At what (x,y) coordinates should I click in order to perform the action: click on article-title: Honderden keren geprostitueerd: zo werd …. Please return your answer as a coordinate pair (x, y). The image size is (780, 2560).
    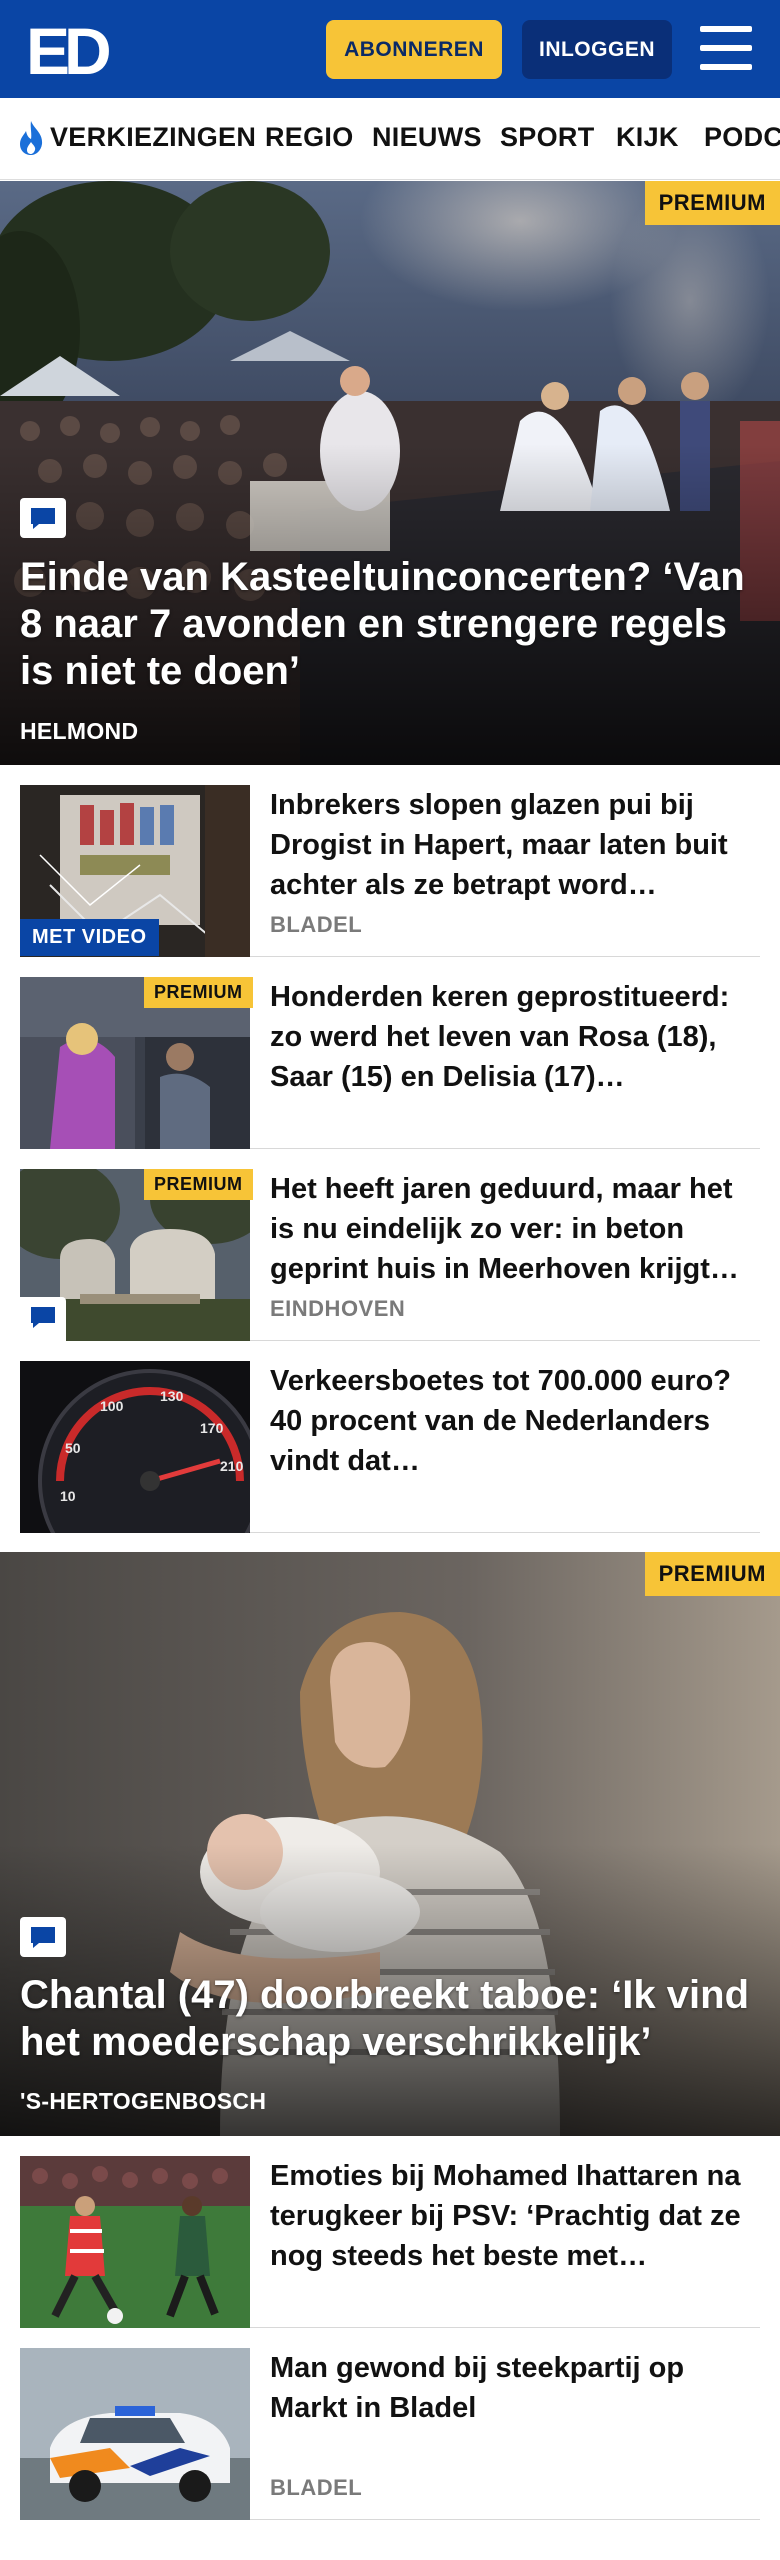
    Looking at the image, I should click on (515, 1037).